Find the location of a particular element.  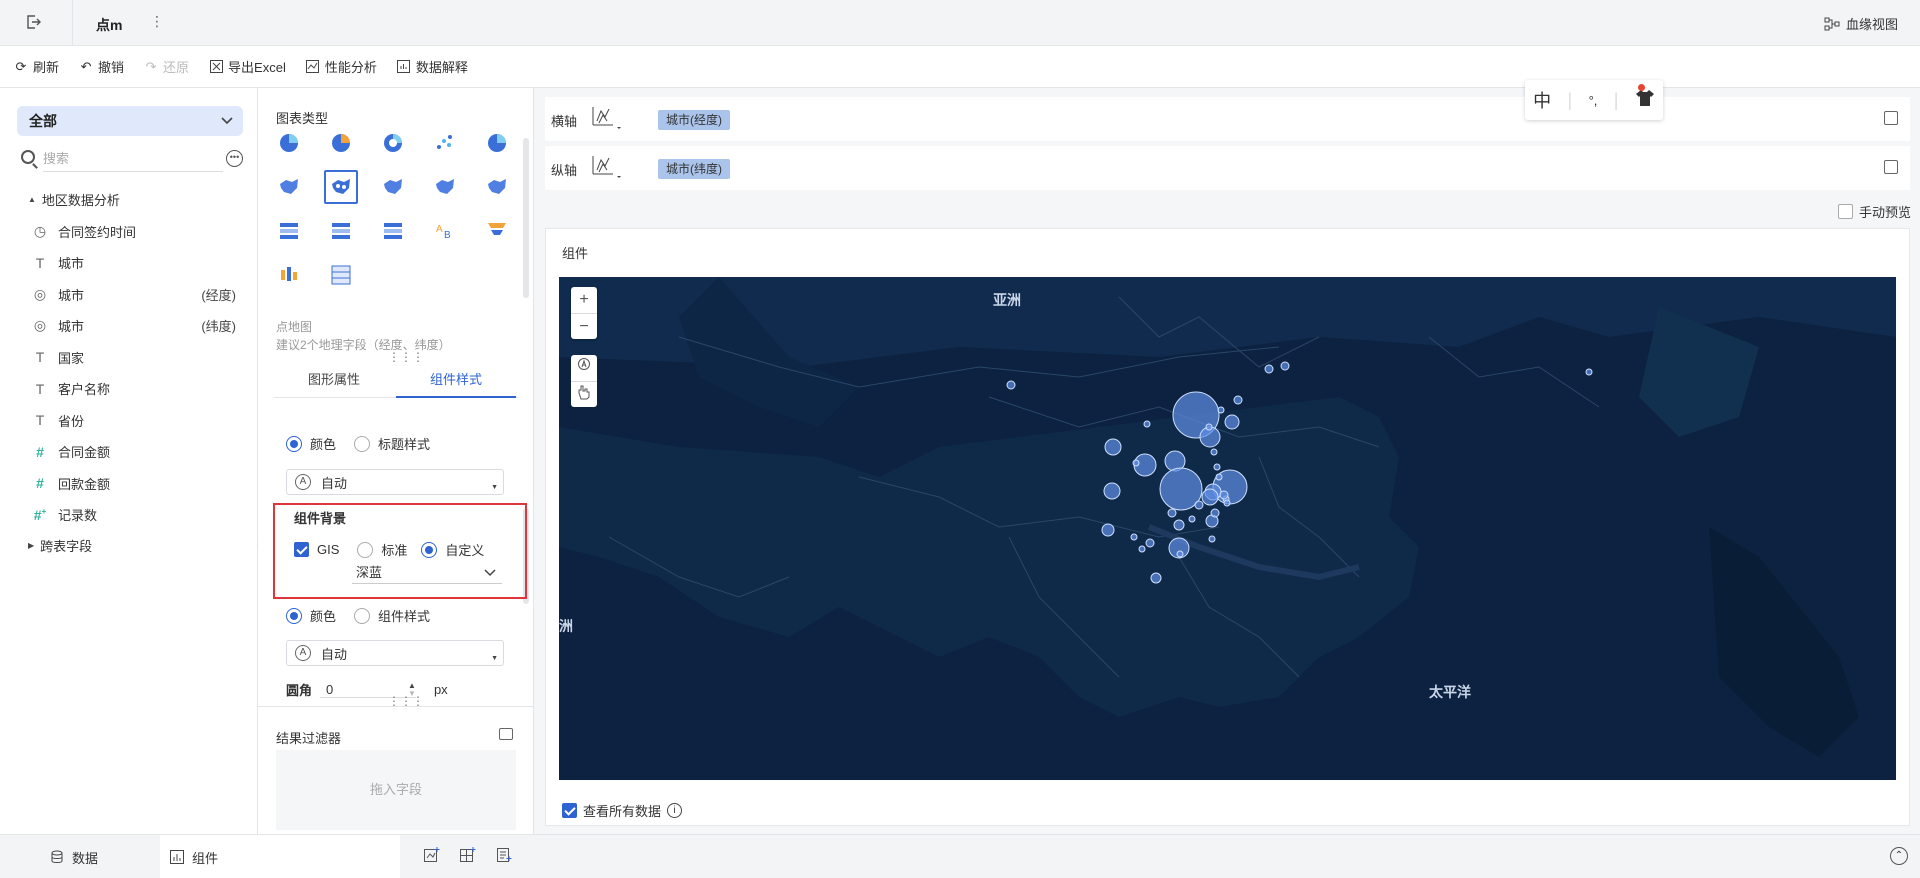

tab-data: 数据 is located at coordinates (80, 856).